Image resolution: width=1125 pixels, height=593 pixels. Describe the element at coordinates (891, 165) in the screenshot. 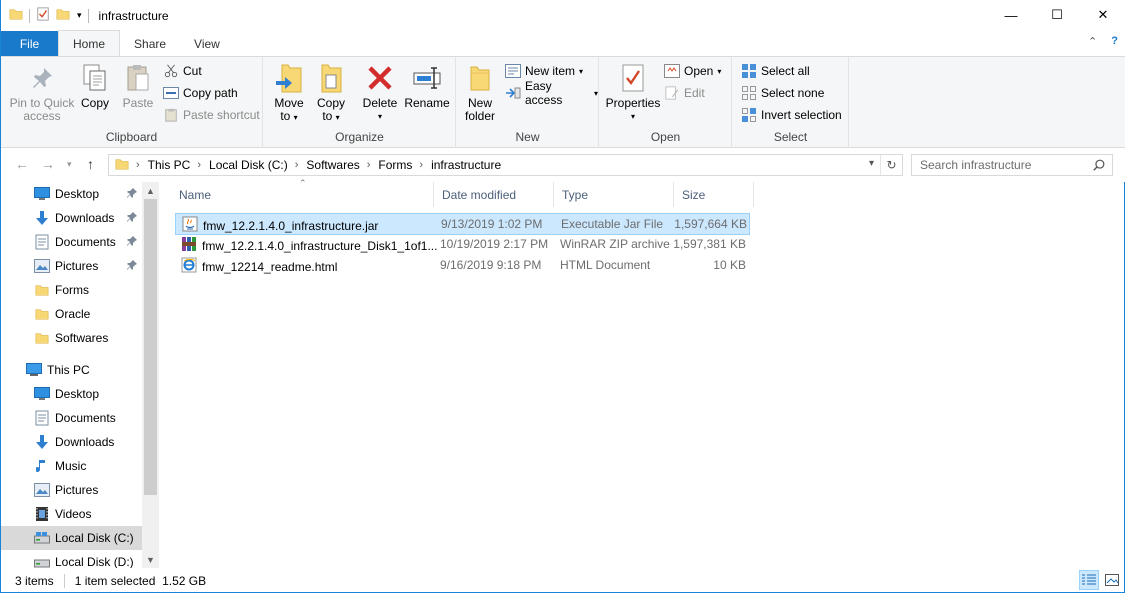

I see `refresh-icon: ↻` at that location.